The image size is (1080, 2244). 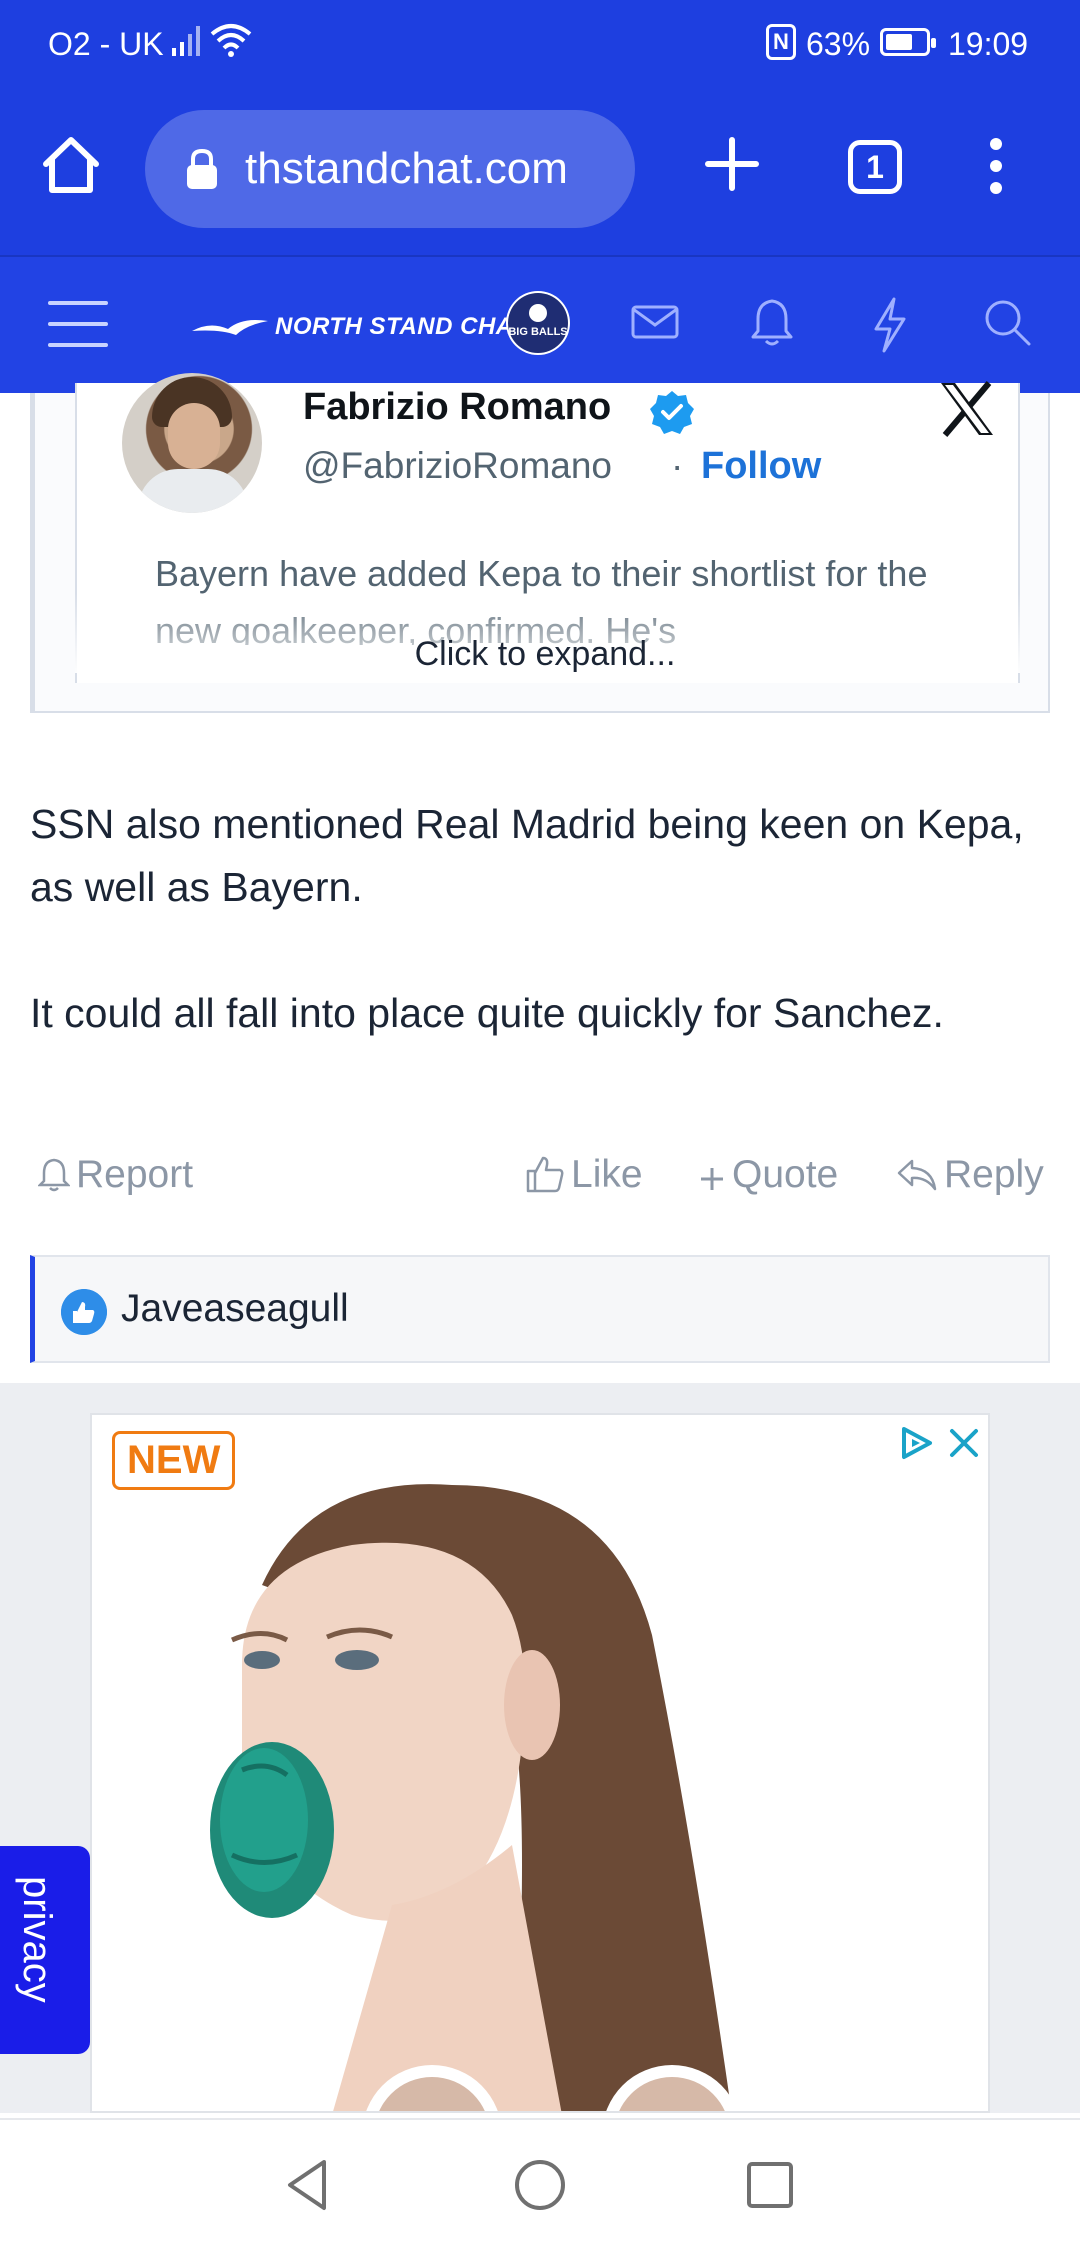 What do you see at coordinates (540, 1309) in the screenshot?
I see `reactions-bar: Javeaseagull` at bounding box center [540, 1309].